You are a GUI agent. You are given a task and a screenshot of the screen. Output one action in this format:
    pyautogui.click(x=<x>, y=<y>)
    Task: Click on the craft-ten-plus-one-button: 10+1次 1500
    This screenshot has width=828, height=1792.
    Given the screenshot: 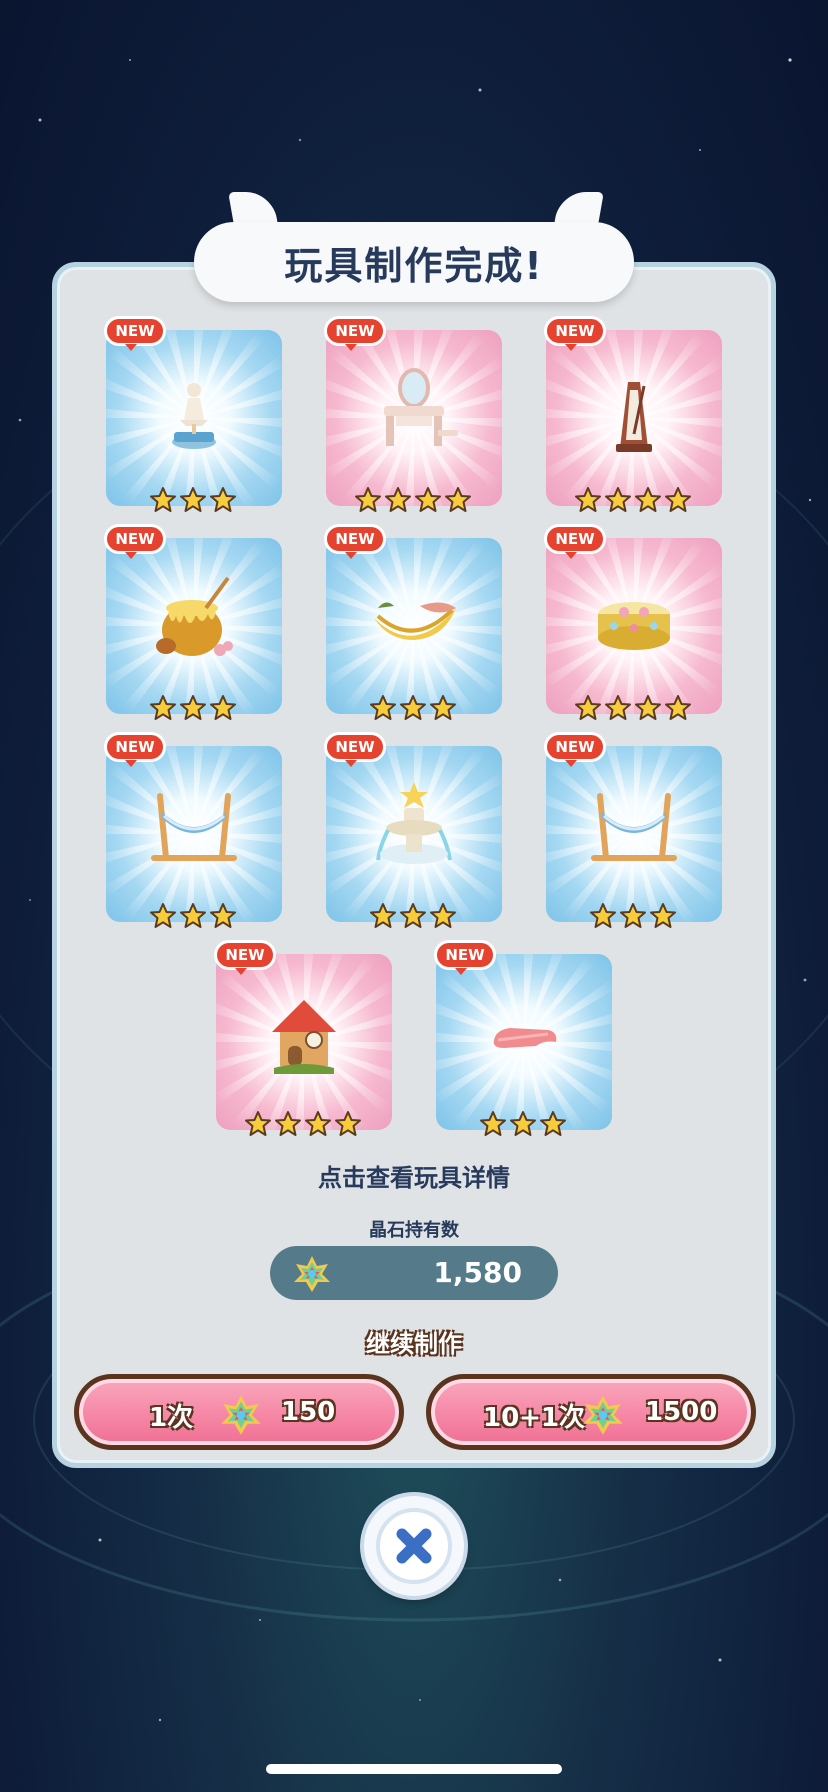 What is the action you would take?
    pyautogui.click(x=591, y=1412)
    